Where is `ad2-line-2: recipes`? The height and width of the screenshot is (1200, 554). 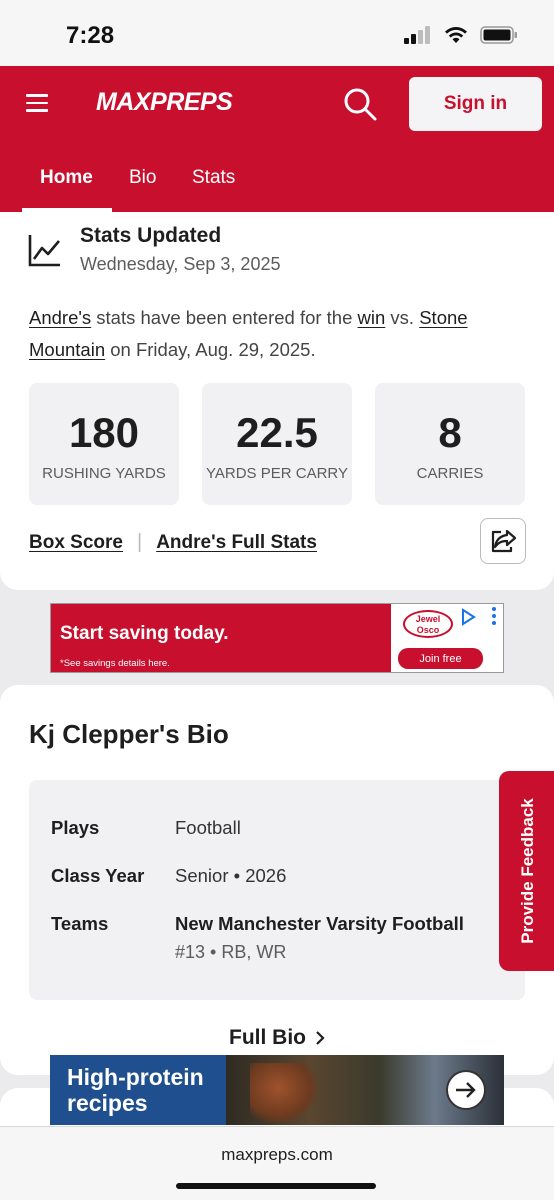 ad2-line-2: recipes is located at coordinates (107, 1103).